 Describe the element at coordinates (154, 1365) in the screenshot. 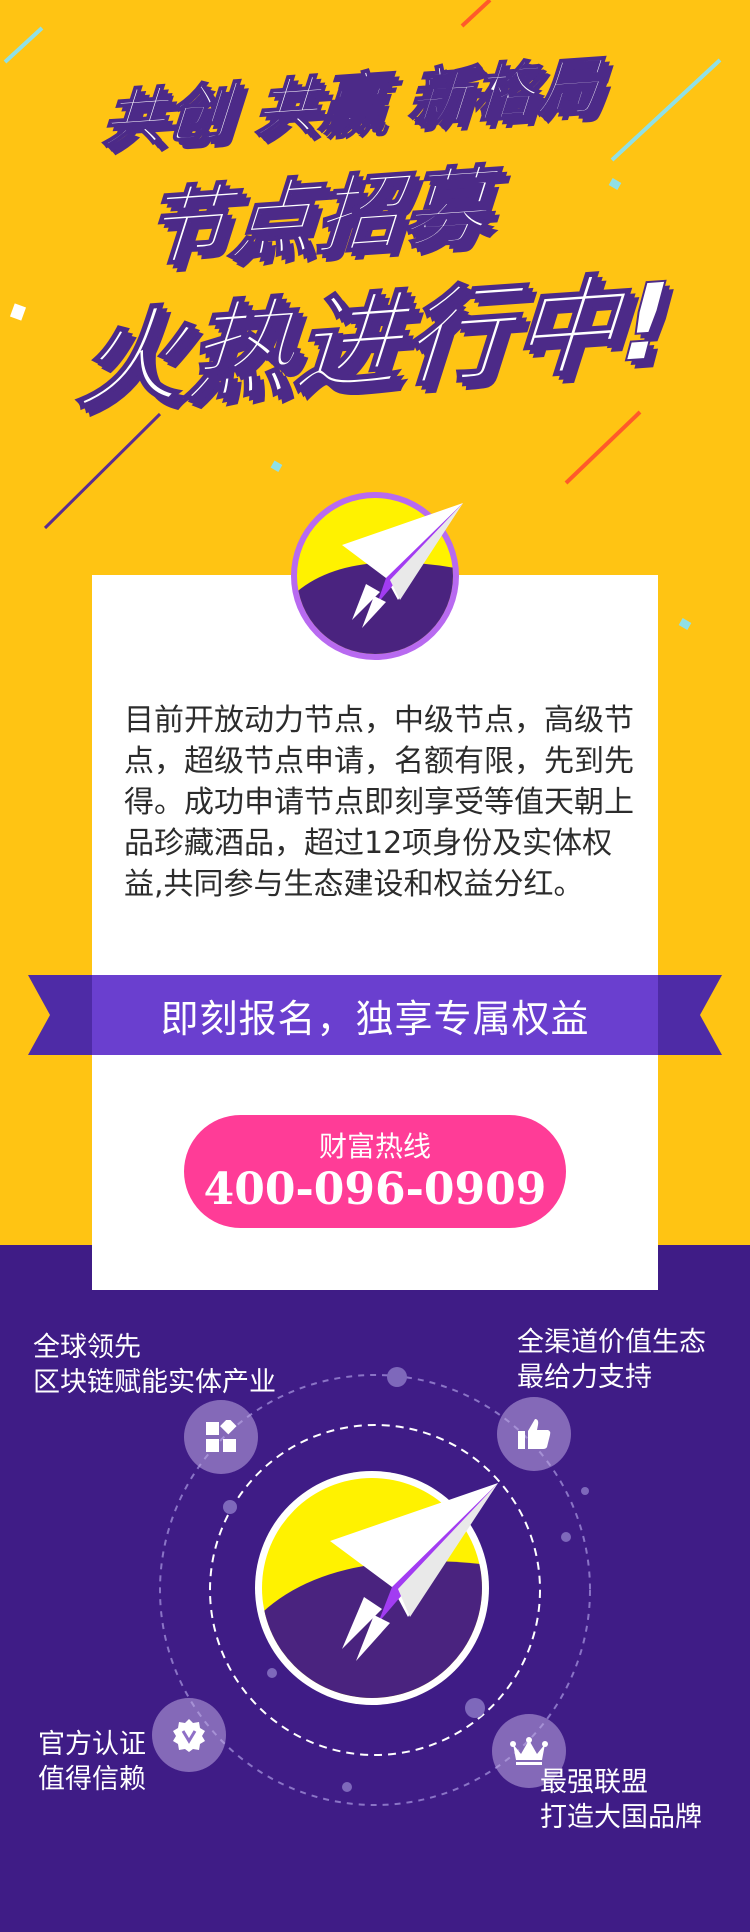

I see `feature-global-leading: 全球领先 区块链赋能实体产业` at that location.